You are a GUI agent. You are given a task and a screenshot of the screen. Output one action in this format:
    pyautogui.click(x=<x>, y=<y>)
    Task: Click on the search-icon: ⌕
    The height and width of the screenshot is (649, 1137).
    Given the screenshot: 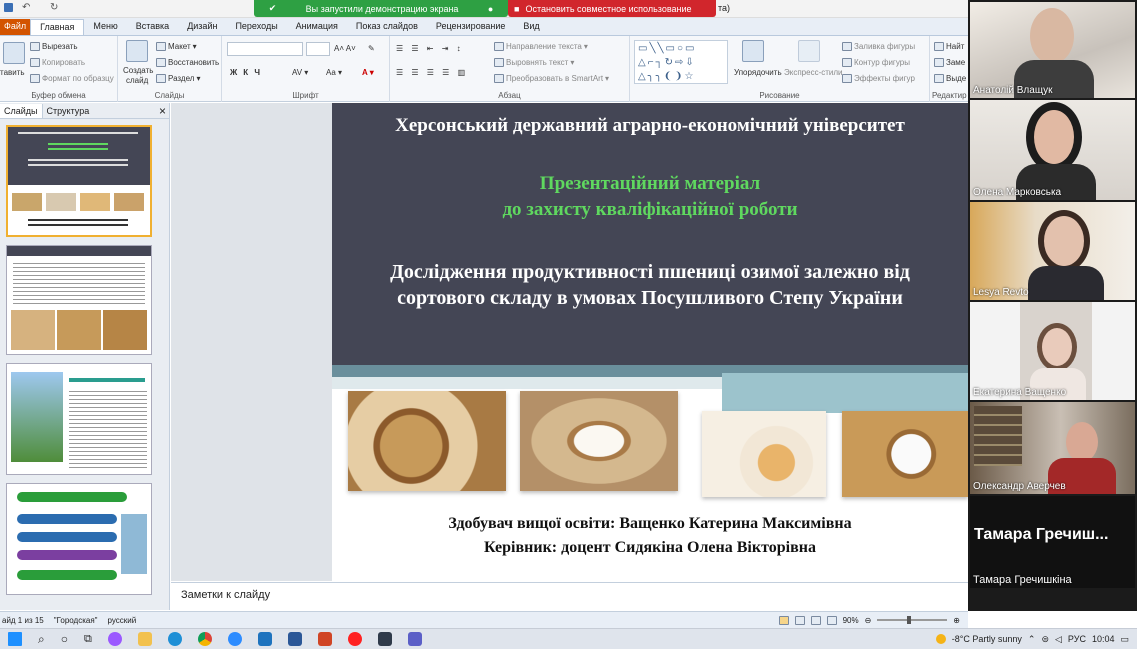 What is the action you would take?
    pyautogui.click(x=41, y=639)
    